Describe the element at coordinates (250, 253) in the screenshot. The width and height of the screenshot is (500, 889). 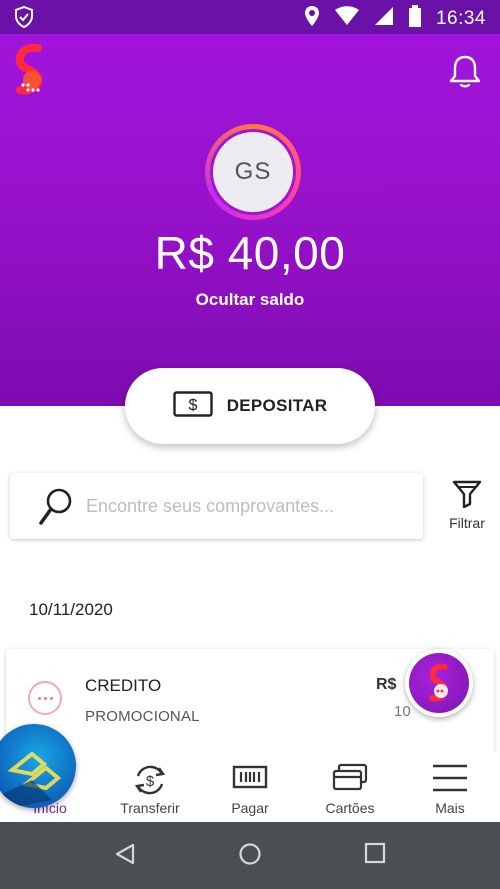
I see `balance-amount: R$ 40,00` at that location.